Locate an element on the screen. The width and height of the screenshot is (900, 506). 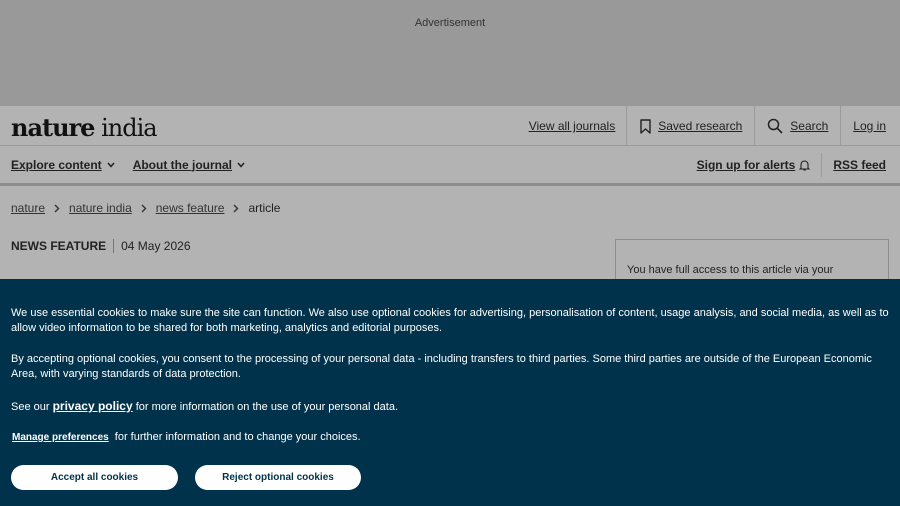
article-type: NEWS FEATURE is located at coordinates (63, 246).